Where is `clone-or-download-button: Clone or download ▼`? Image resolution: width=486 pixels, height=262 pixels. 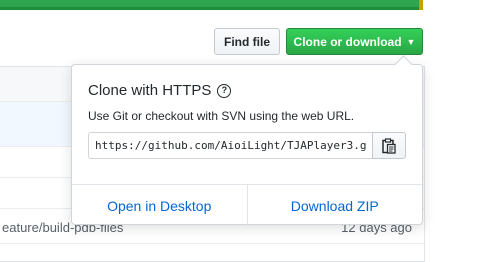 clone-or-download-button: Clone or download ▼ is located at coordinates (354, 41).